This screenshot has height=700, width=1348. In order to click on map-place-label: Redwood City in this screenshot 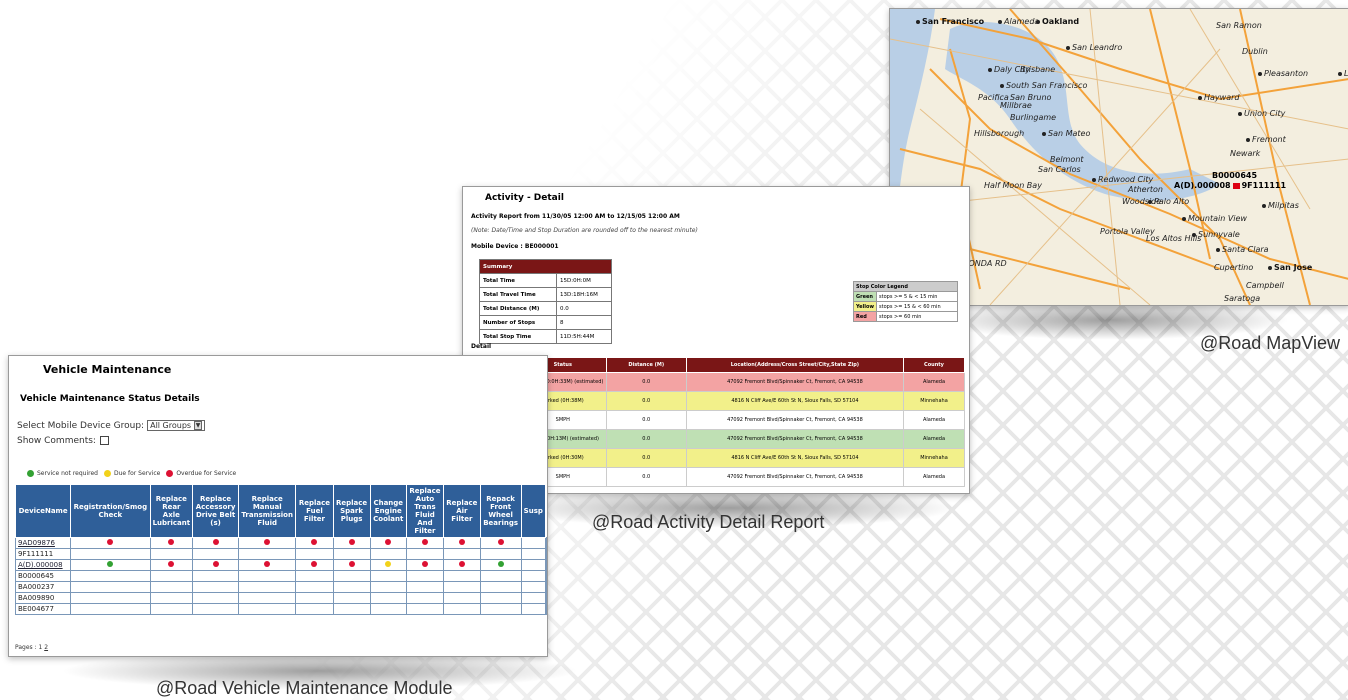, I will do `click(1122, 179)`.